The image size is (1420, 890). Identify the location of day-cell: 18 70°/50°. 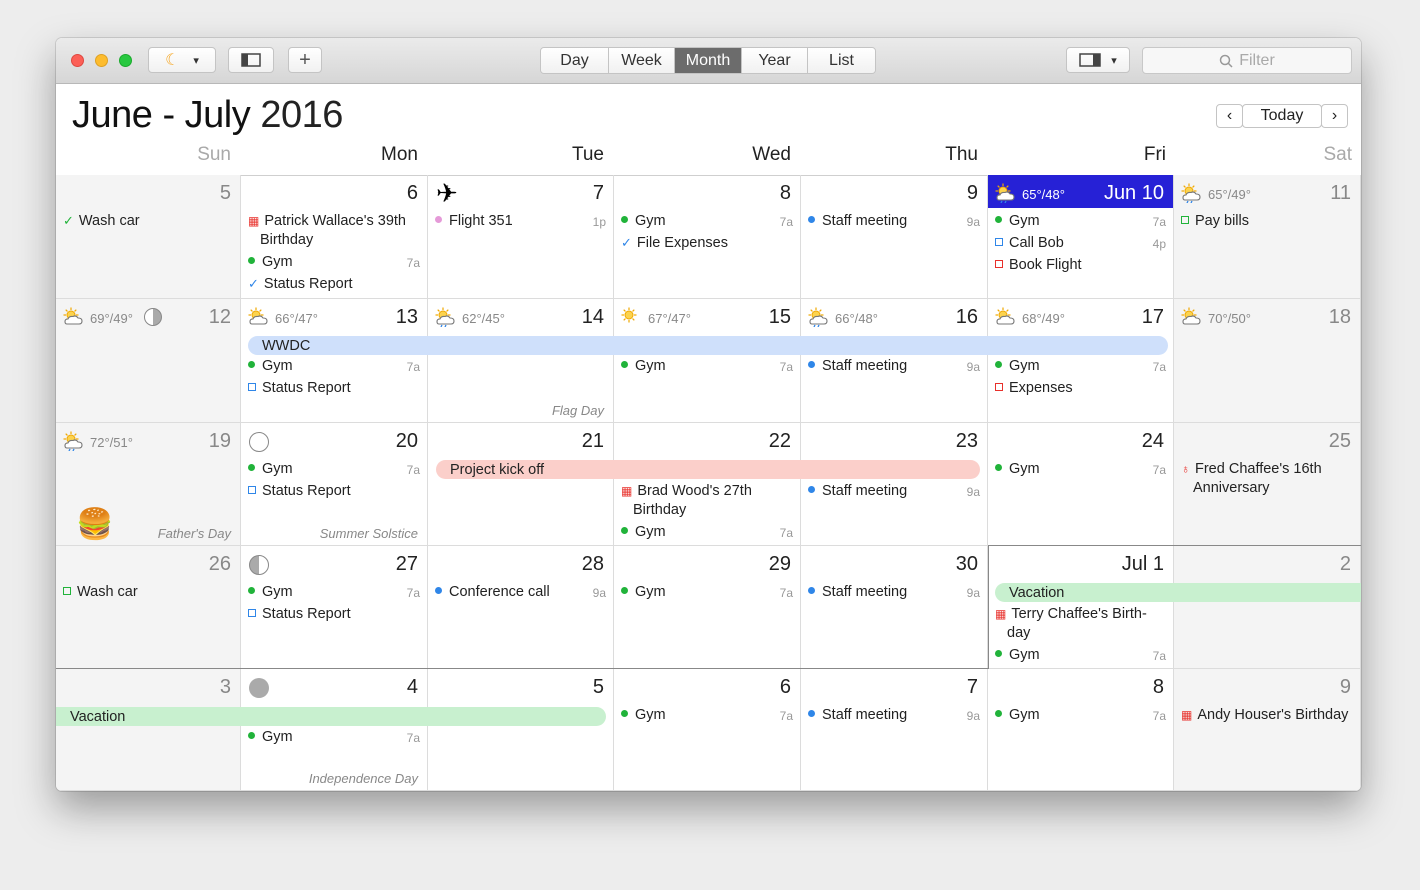
(1267, 361).